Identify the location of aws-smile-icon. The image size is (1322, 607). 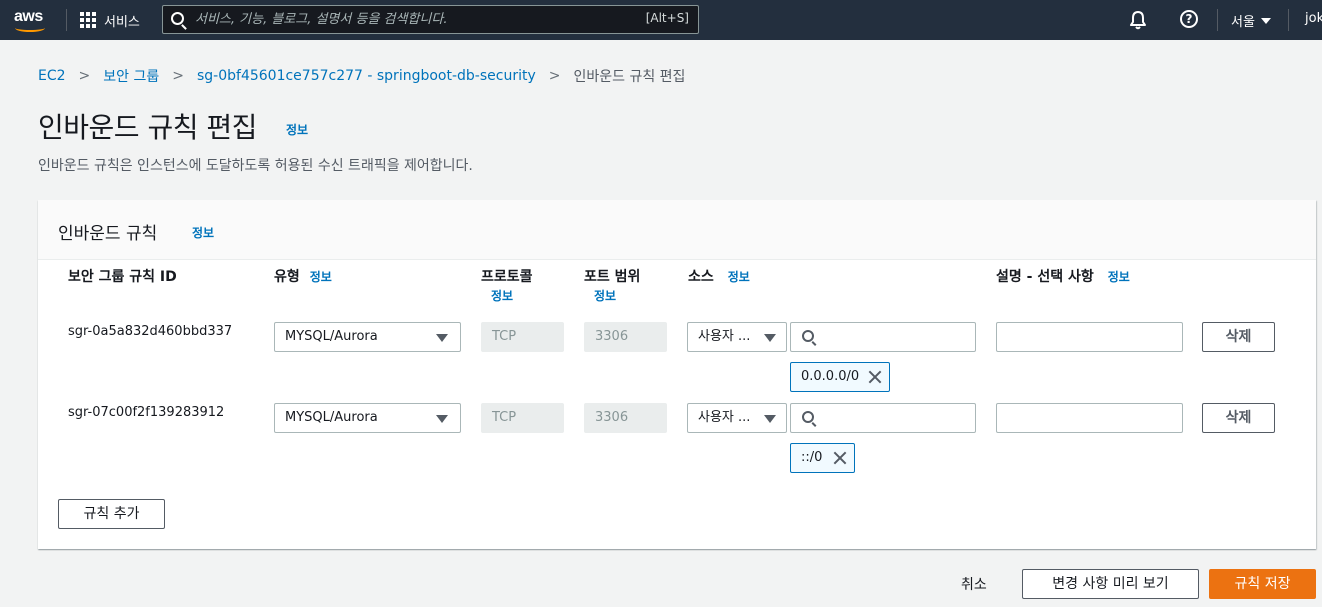
(30, 28).